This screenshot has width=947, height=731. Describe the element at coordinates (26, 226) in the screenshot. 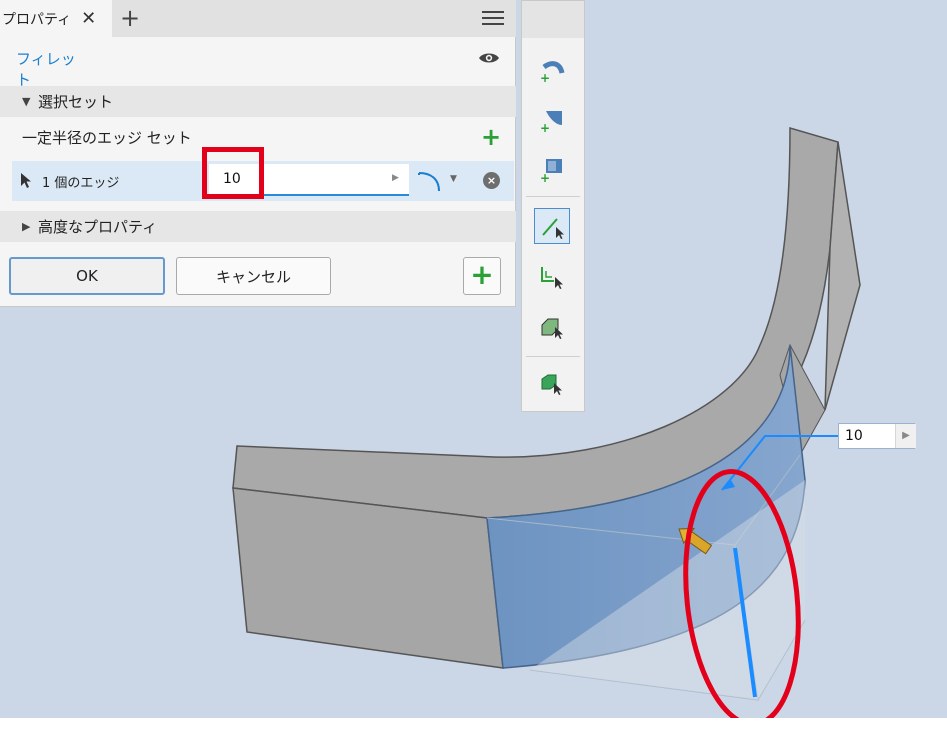

I see `expand-right-icon: ▶` at that location.